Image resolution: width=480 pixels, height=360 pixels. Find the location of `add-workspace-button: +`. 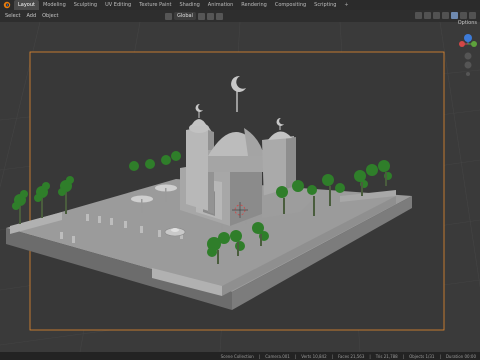

add-workspace-button: + is located at coordinates (346, 5).